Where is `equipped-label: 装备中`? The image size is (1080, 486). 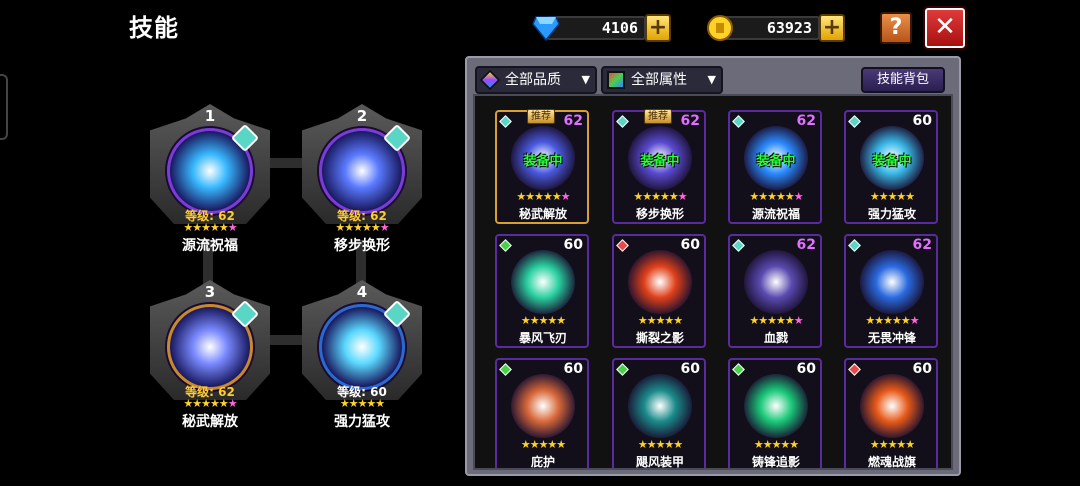 equipped-label: 装备中 is located at coordinates (776, 161).